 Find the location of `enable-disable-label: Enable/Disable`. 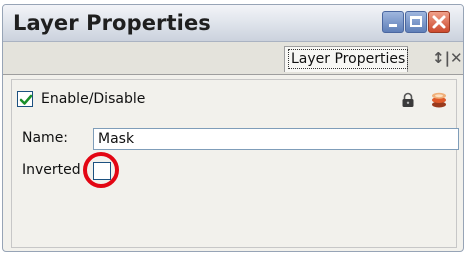

enable-disable-label: Enable/Disable is located at coordinates (93, 99).